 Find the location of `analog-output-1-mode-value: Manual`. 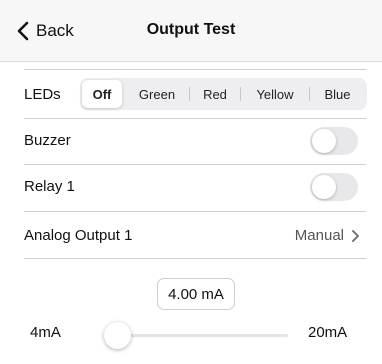

analog-output-1-mode-value: Manual is located at coordinates (319, 235).